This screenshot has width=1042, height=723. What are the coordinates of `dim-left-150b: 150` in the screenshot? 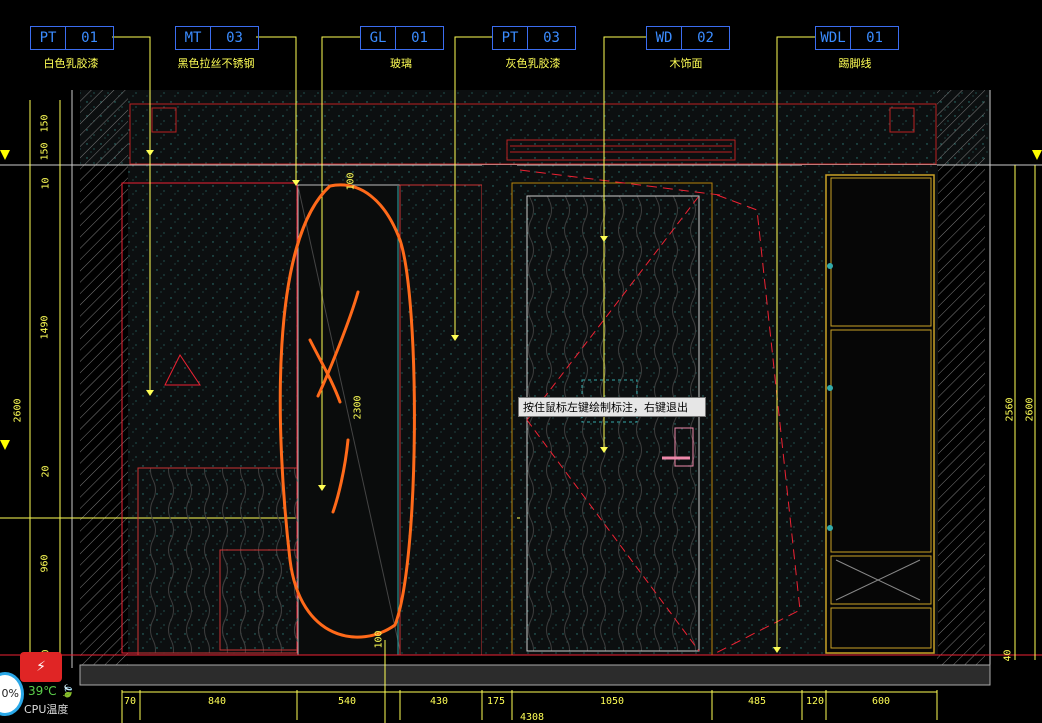 It's located at (45, 151).